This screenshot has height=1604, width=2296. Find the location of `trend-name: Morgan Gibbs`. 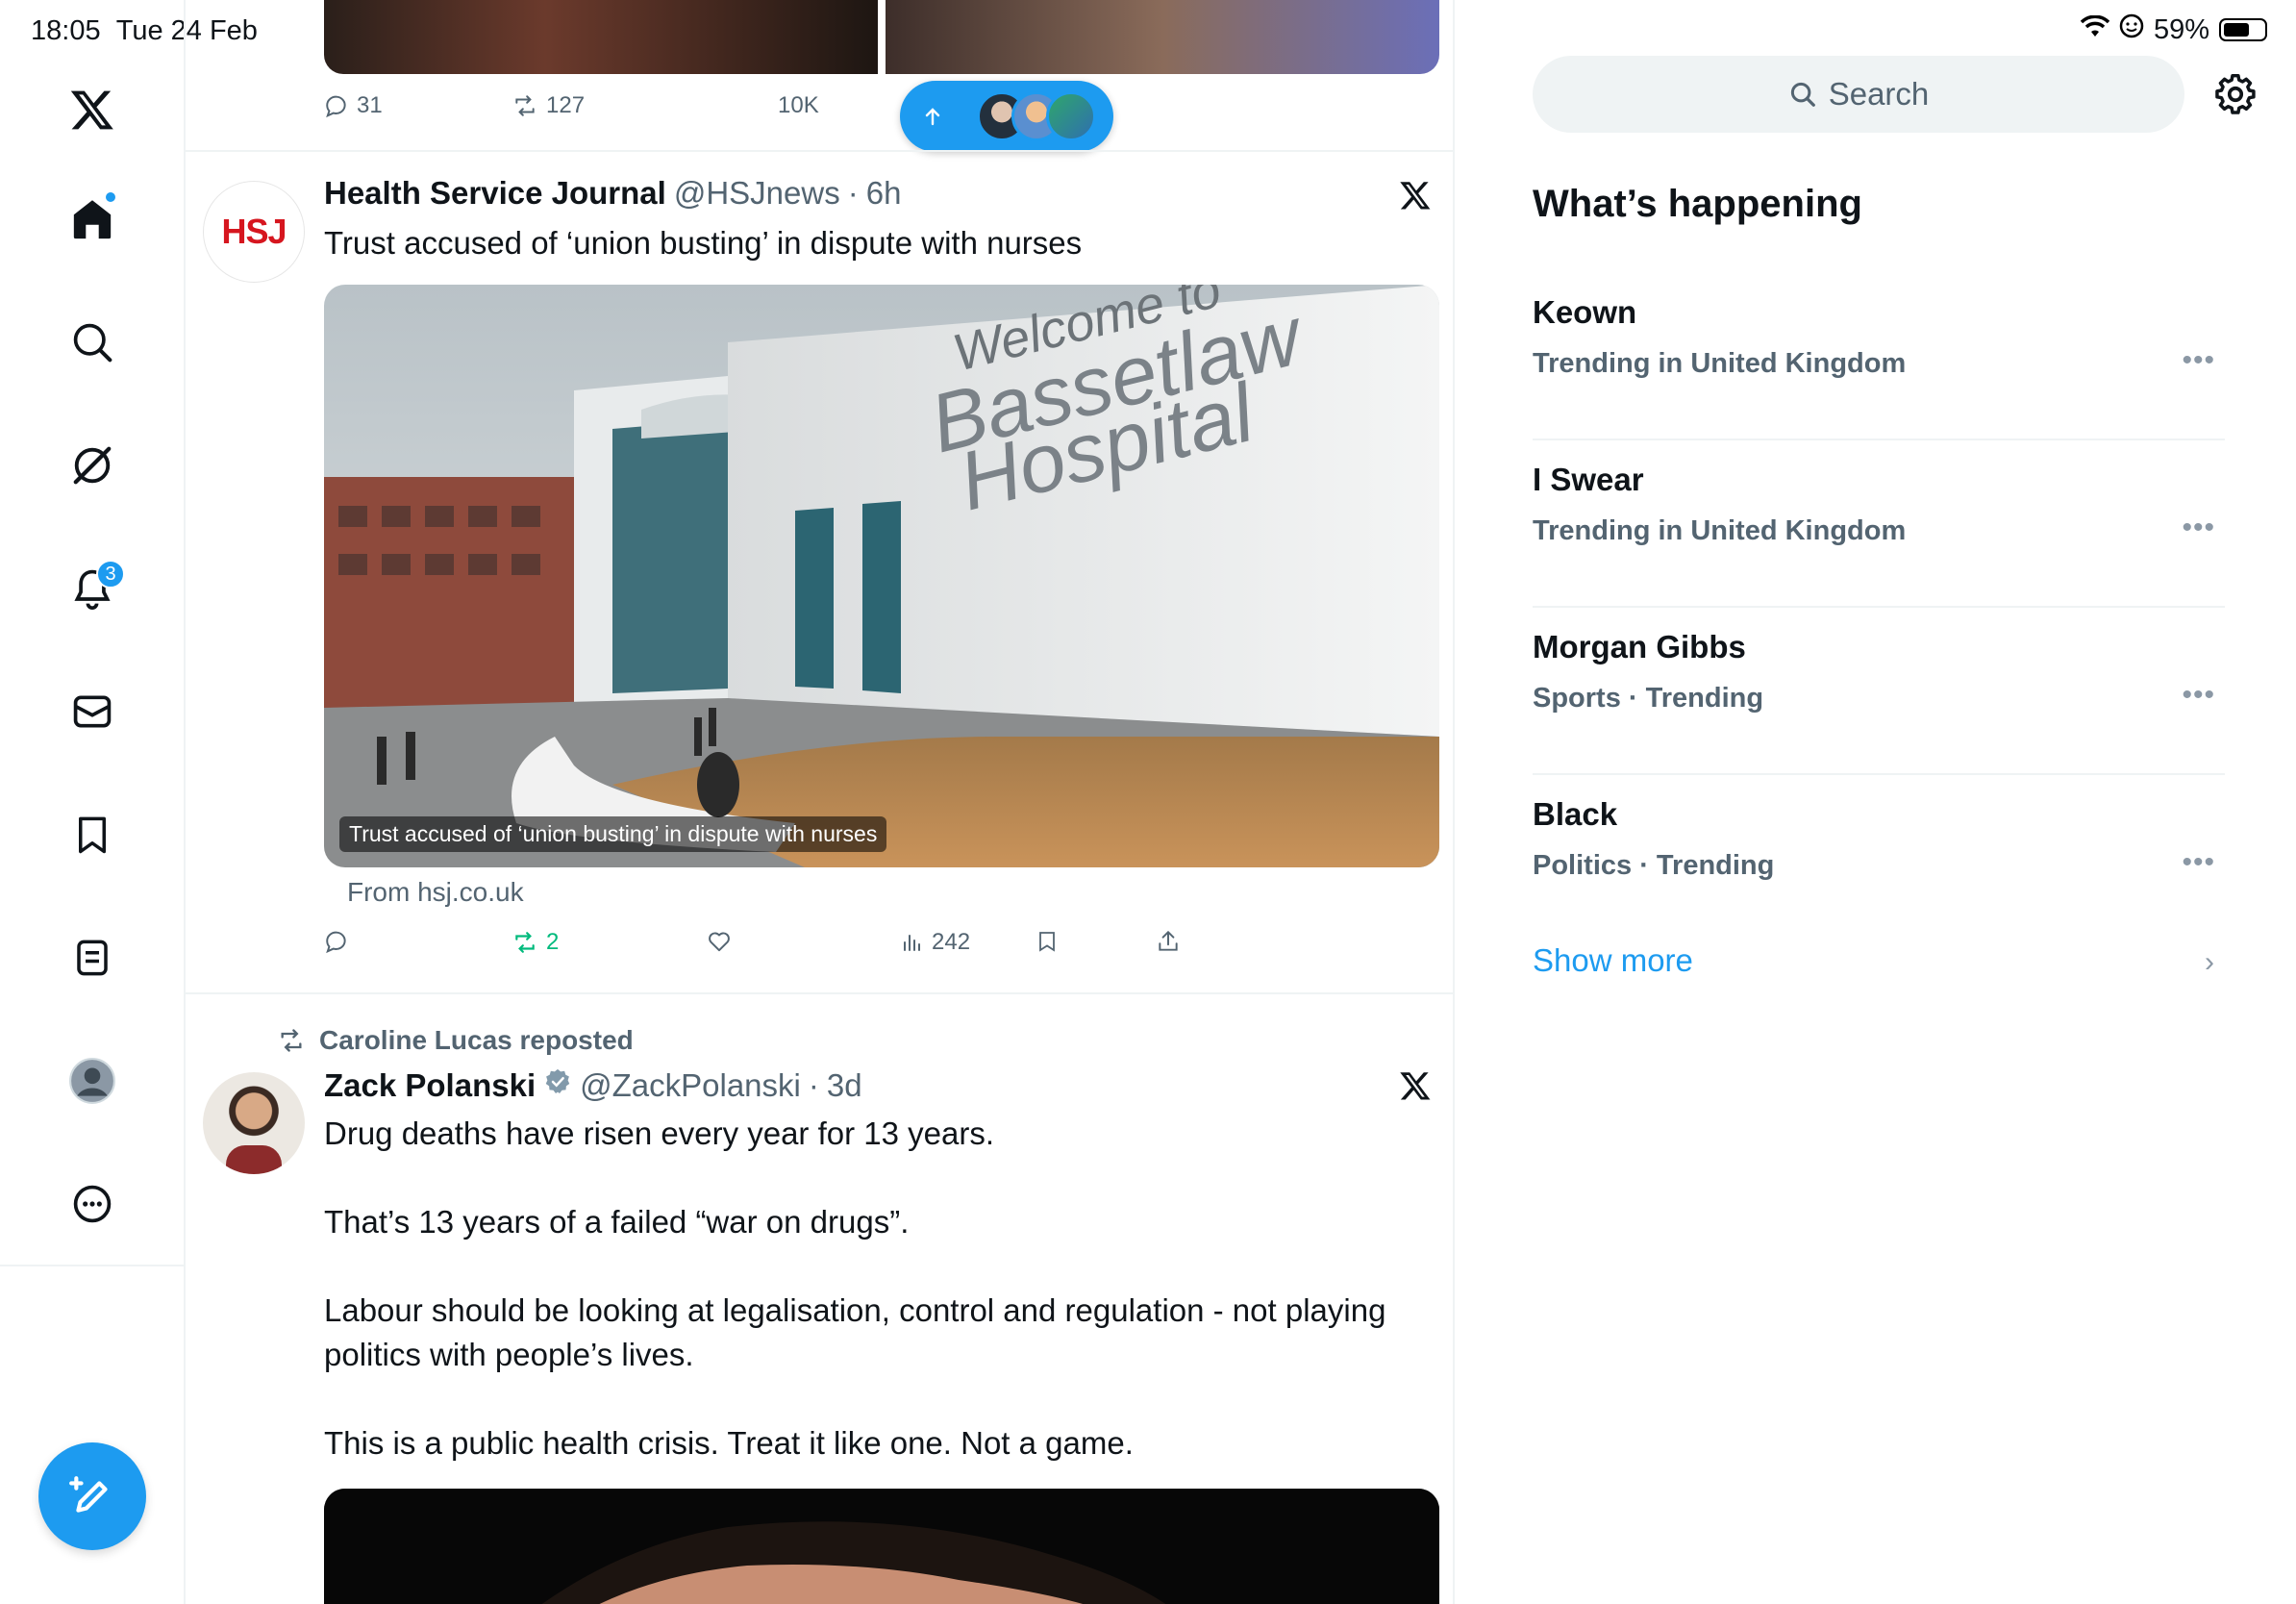

trend-name: Morgan Gibbs is located at coordinates (1639, 646).